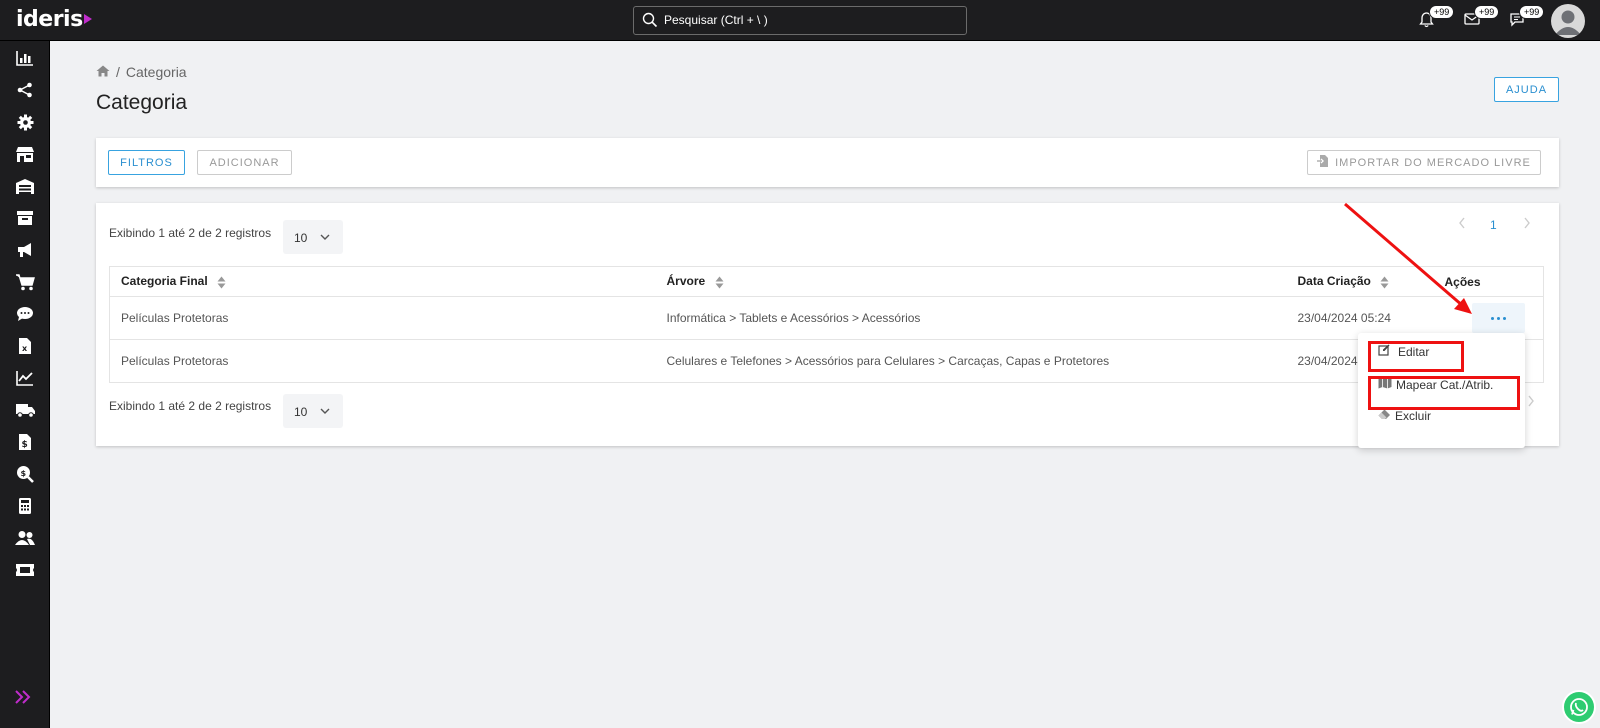  I want to click on annotation-arrow, so click(1408, 258).